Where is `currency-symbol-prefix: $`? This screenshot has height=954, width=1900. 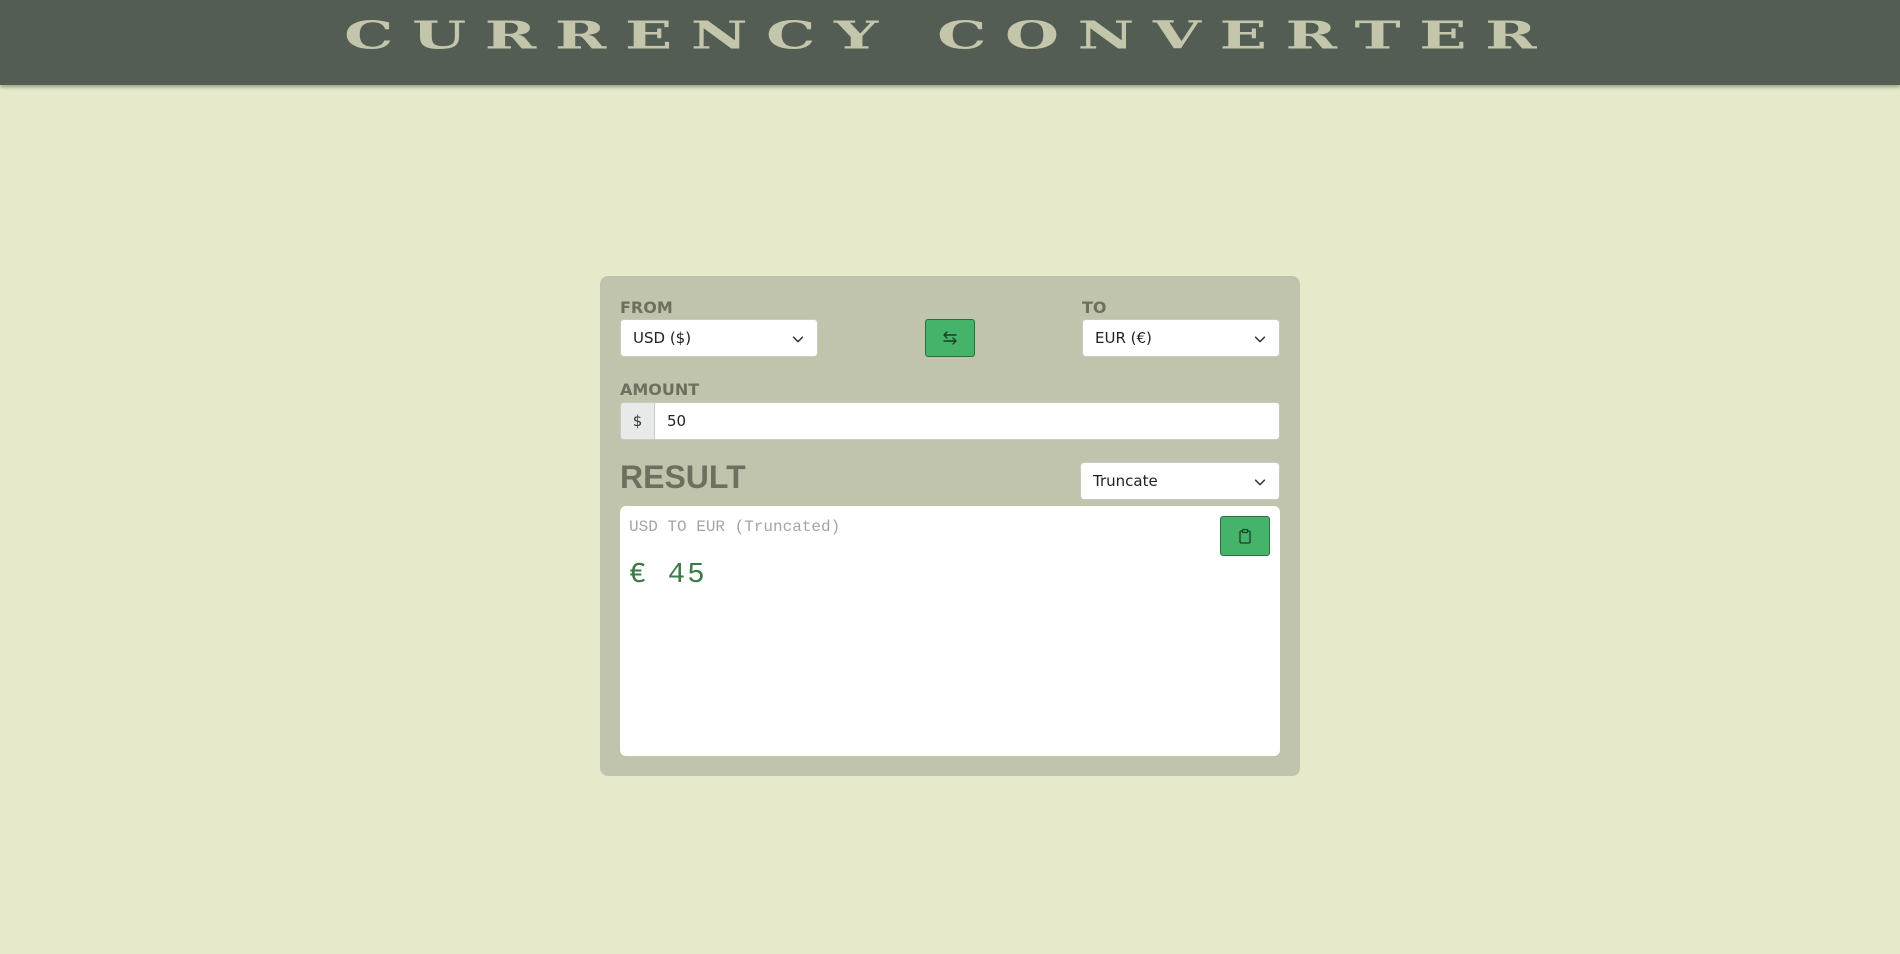 currency-symbol-prefix: $ is located at coordinates (638, 421).